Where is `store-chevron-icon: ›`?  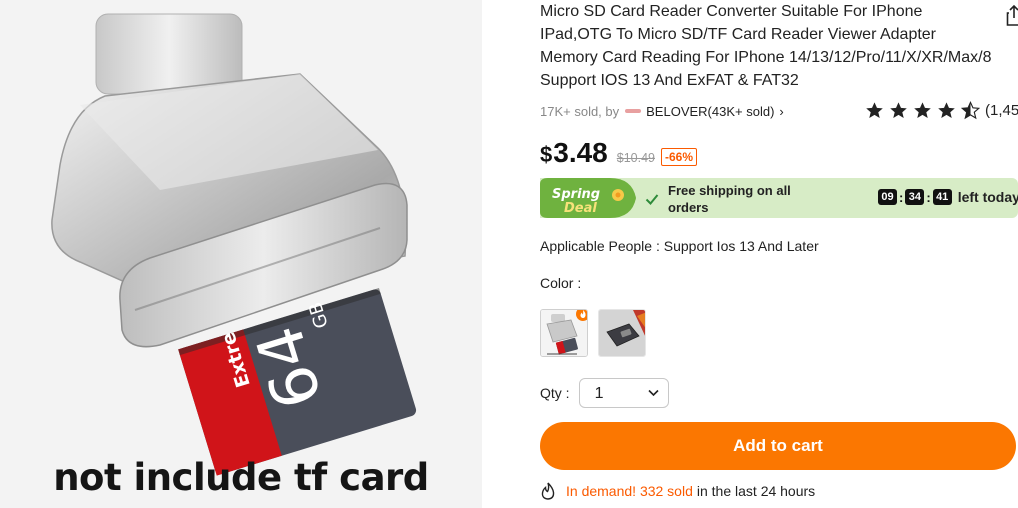 store-chevron-icon: › is located at coordinates (781, 111).